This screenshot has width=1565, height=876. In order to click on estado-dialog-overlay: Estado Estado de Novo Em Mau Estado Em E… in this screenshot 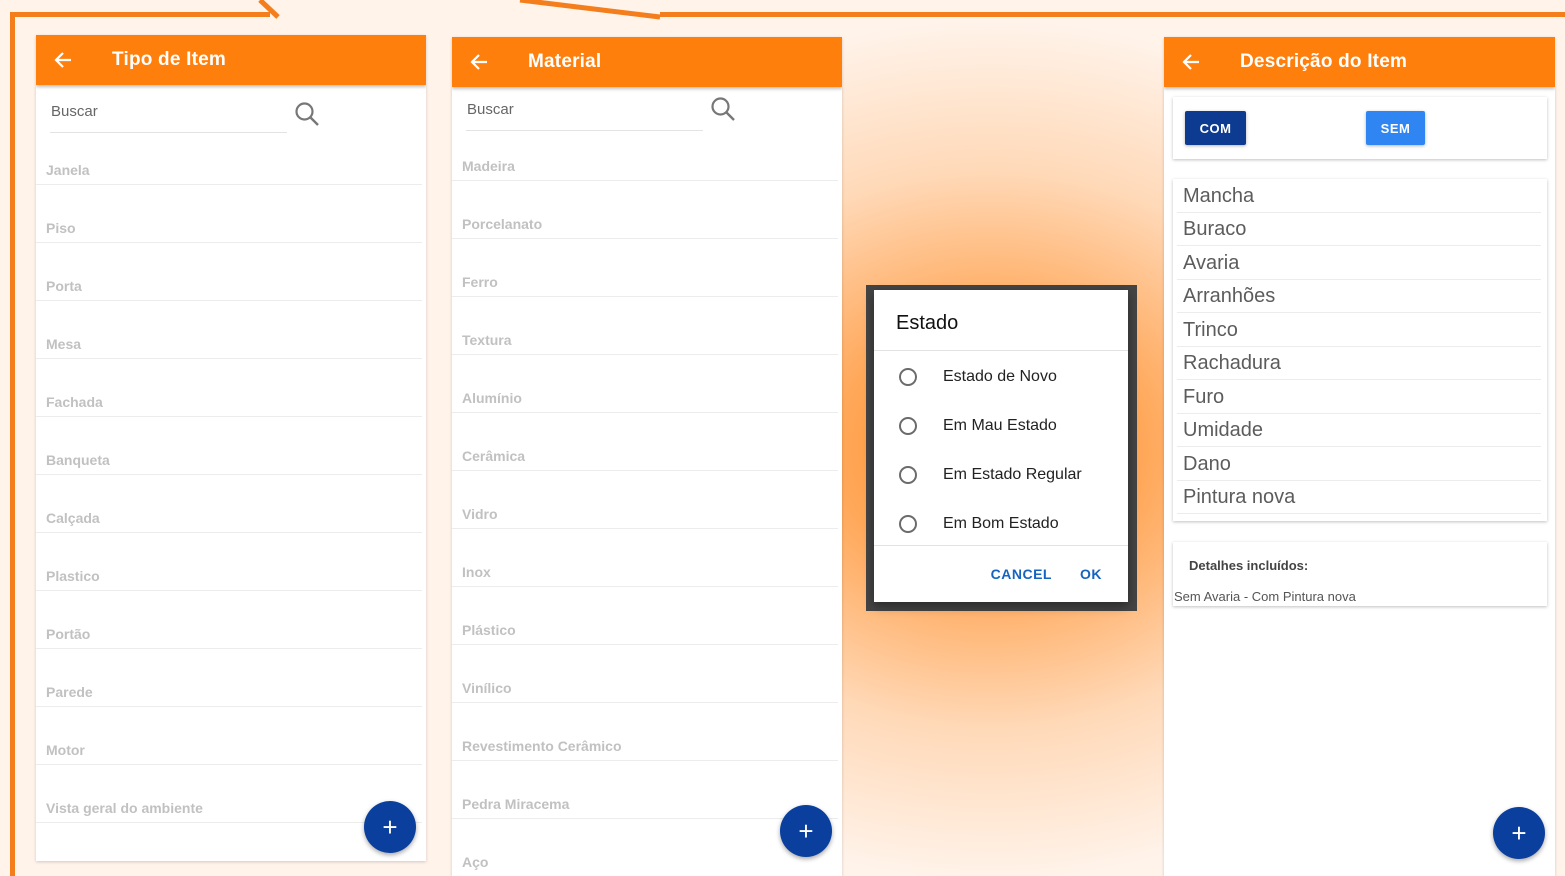, I will do `click(1001, 448)`.